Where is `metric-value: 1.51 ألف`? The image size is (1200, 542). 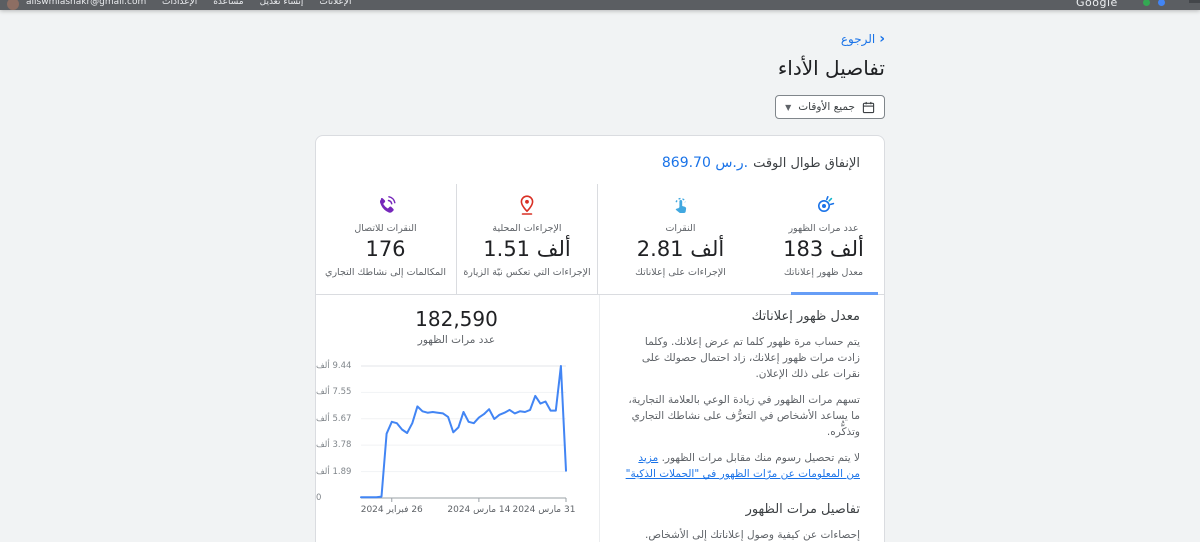
metric-value: 1.51 ألف is located at coordinates (527, 249).